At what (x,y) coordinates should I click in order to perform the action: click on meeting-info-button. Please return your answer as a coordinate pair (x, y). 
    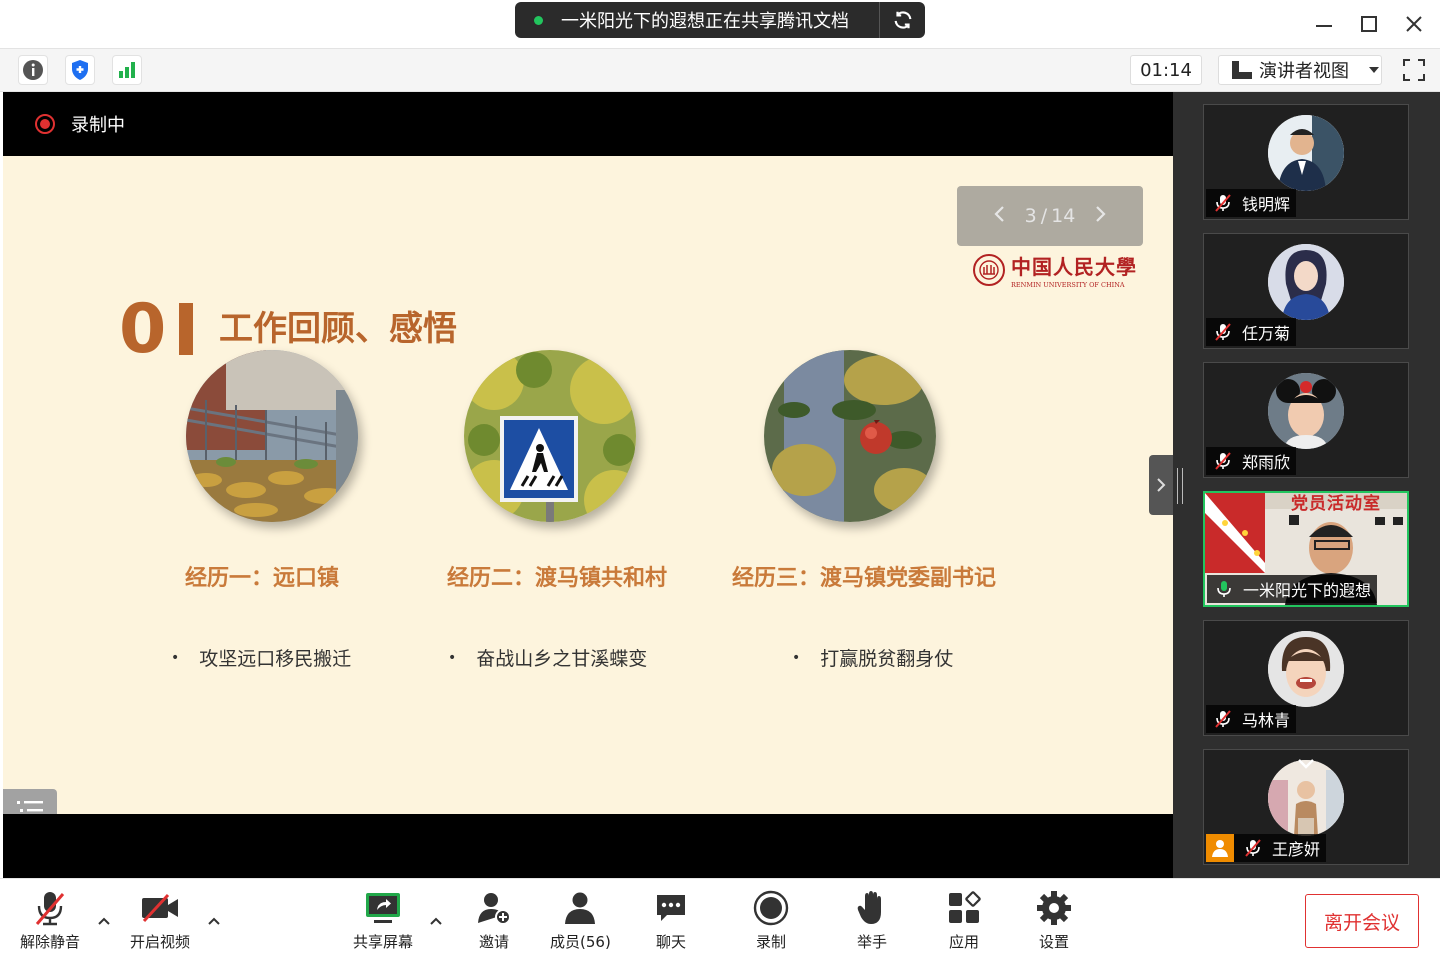
    Looking at the image, I should click on (33, 70).